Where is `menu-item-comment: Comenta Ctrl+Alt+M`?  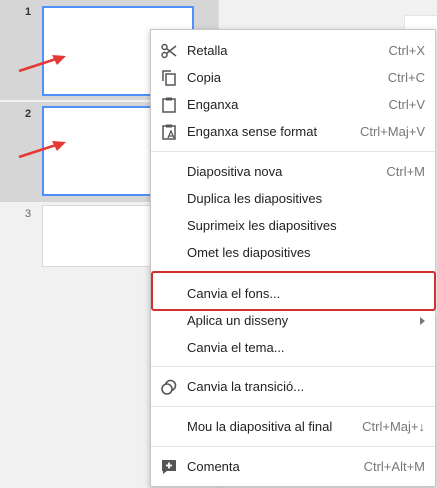
menu-item-comment: Comenta Ctrl+Alt+M is located at coordinates (293, 467).